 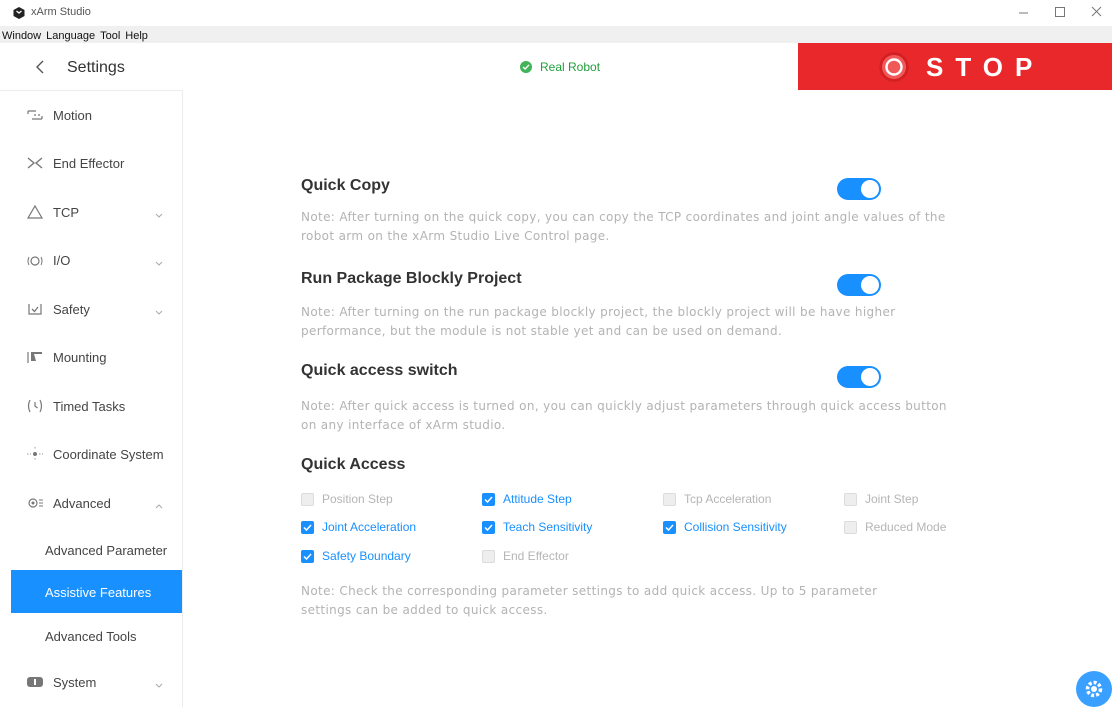 I want to click on maximize-icon, so click(x=1060, y=12).